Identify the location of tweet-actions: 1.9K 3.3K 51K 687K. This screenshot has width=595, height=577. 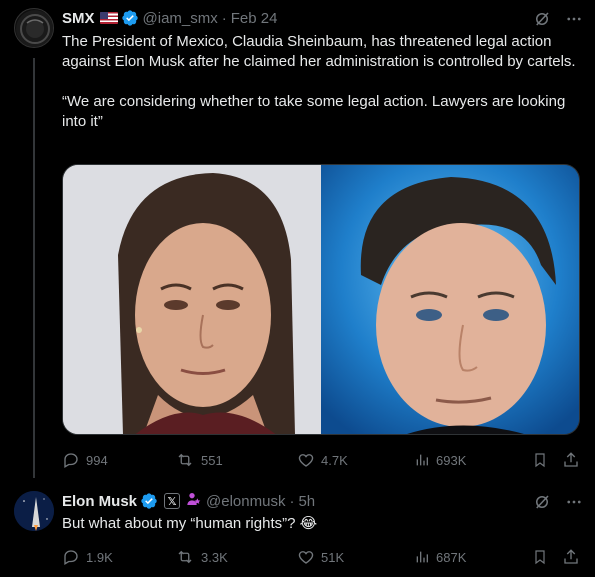
(322, 557).